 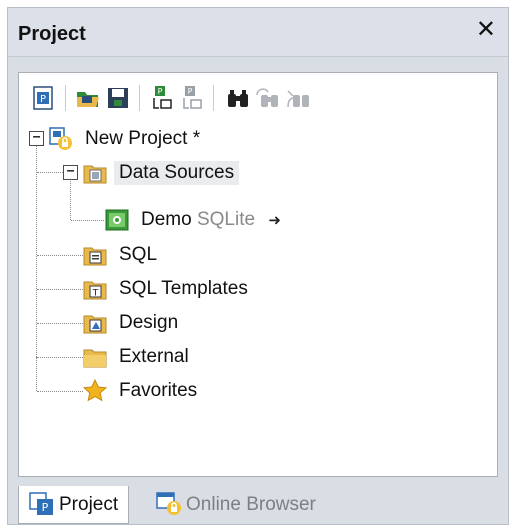 I want to click on project-tab-icon: P, so click(x=42, y=503).